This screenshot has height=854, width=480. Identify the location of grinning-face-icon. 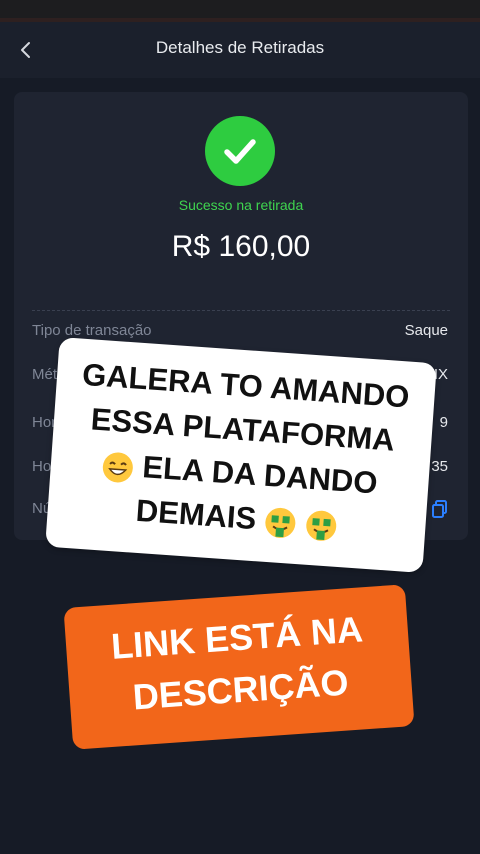
(117, 467).